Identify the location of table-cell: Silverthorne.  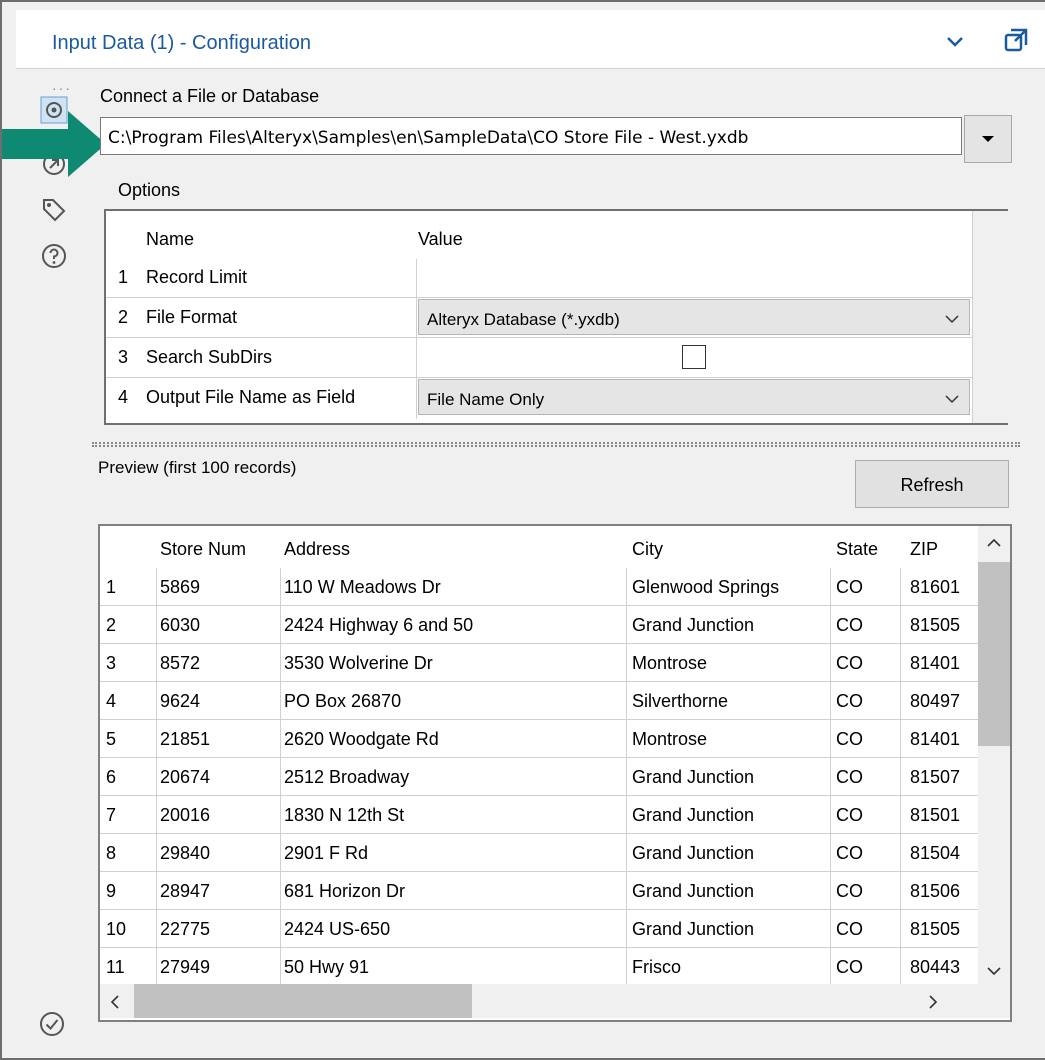
(680, 701).